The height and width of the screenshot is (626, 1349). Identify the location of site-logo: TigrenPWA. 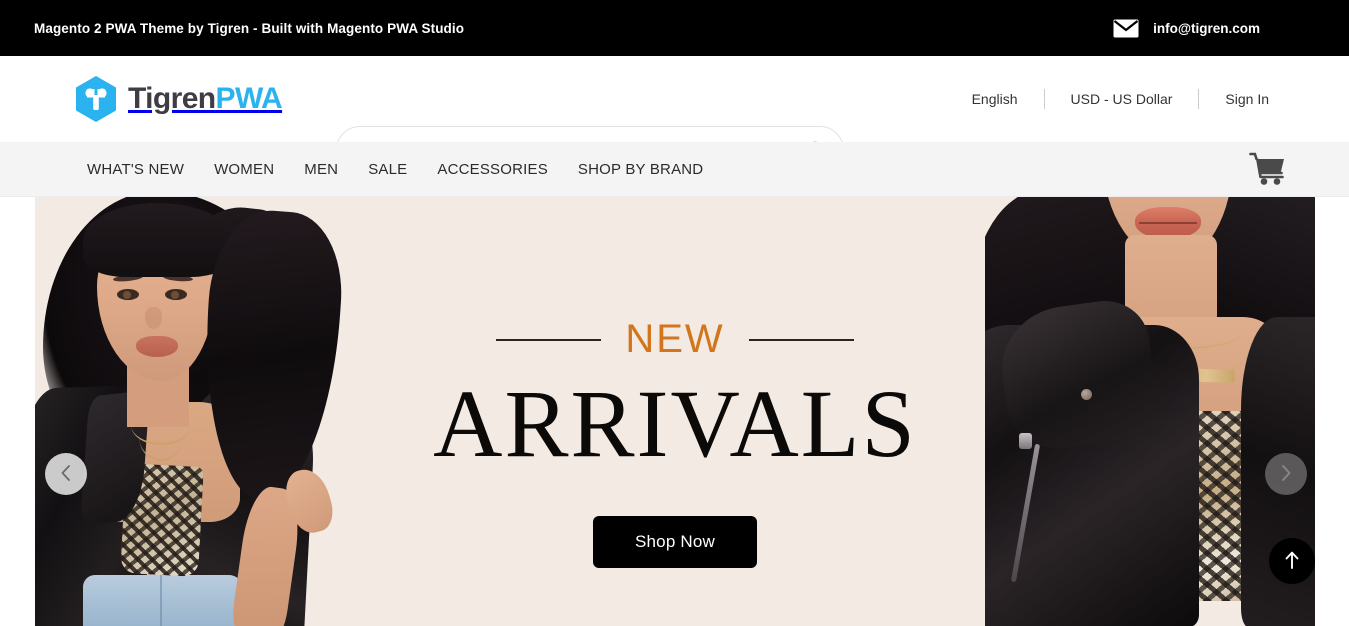
(194, 99).